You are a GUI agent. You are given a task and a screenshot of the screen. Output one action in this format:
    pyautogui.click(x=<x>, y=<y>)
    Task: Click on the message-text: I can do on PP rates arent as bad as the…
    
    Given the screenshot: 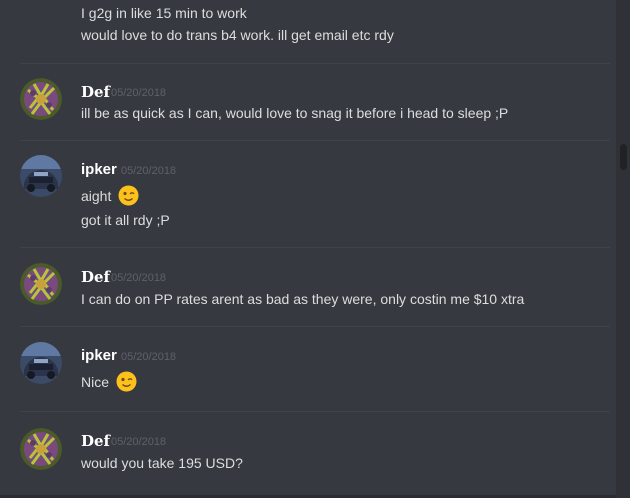 What is the action you would take?
    pyautogui.click(x=303, y=299)
    